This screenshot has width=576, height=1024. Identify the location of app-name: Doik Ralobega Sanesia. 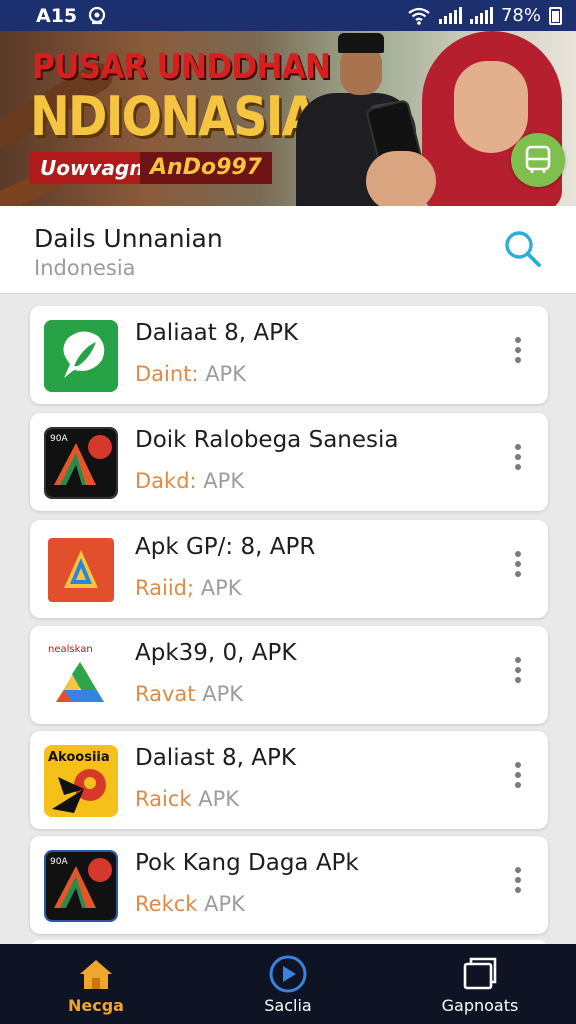
(267, 440).